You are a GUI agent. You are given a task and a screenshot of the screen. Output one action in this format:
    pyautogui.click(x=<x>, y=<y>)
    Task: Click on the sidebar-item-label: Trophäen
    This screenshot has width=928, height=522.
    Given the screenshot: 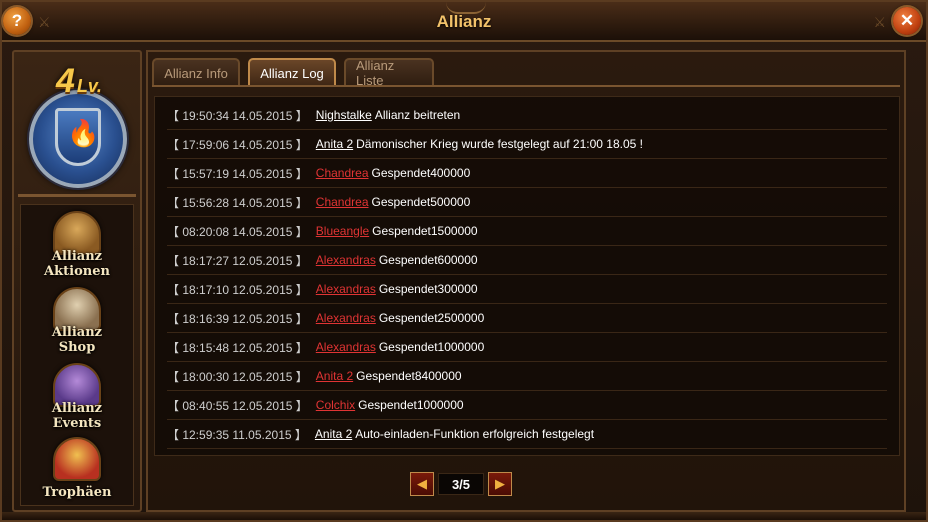 What is the action you would take?
    pyautogui.click(x=77, y=492)
    